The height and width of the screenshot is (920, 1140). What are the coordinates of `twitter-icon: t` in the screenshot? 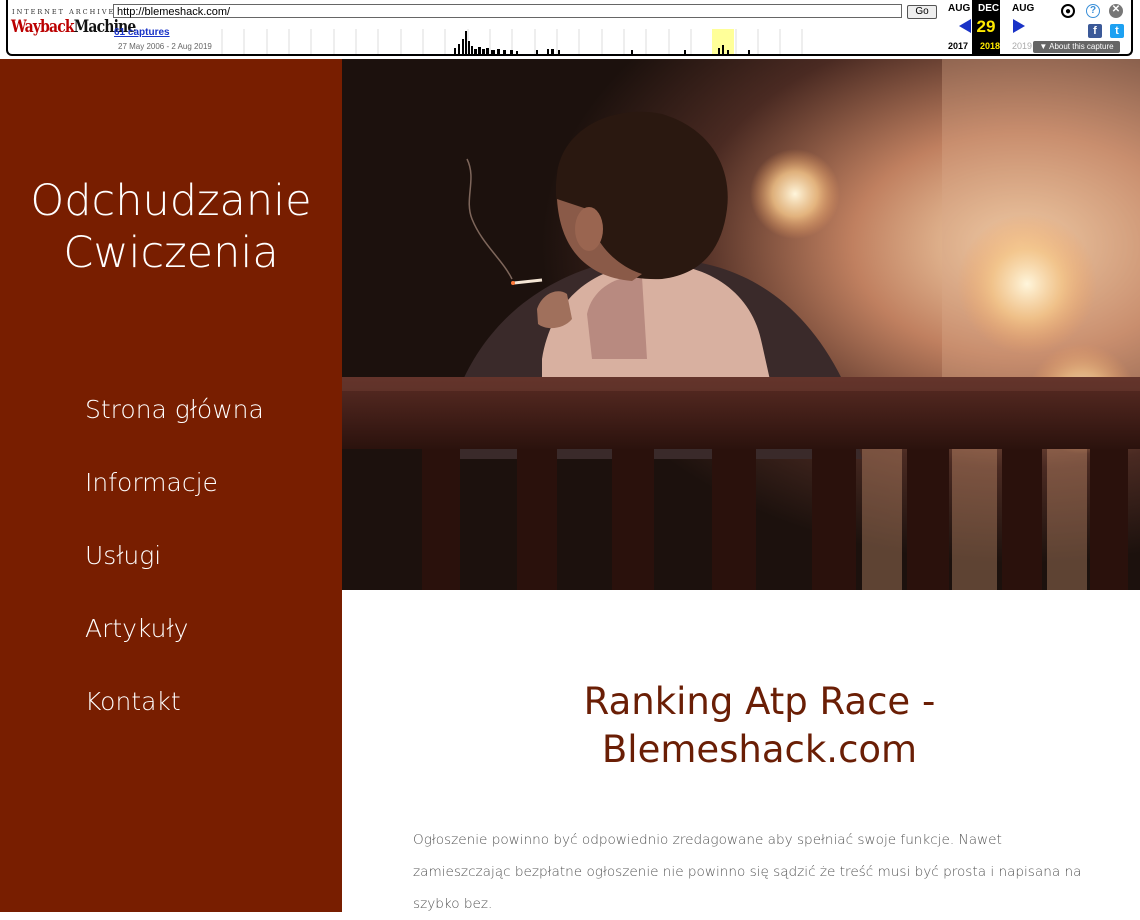 It's located at (1117, 31).